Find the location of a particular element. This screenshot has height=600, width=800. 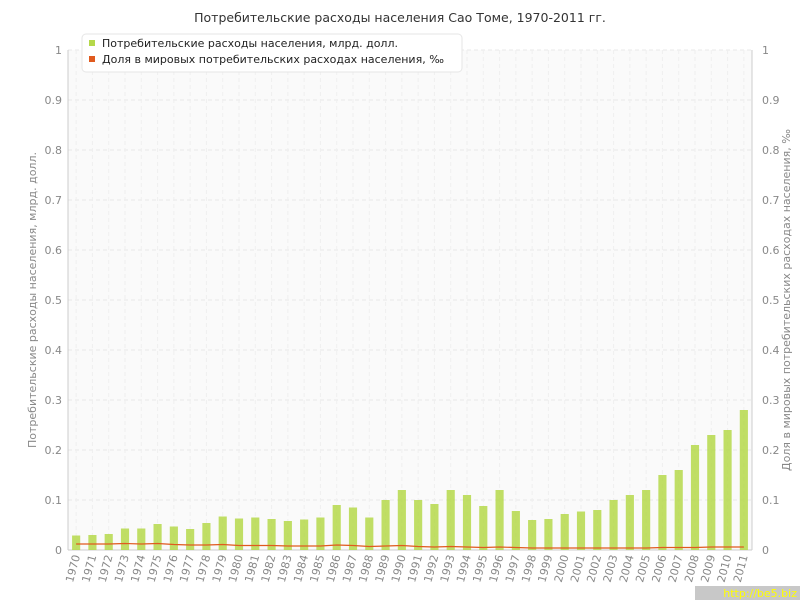

y-tick-label-right: 1 is located at coordinates (765, 50).